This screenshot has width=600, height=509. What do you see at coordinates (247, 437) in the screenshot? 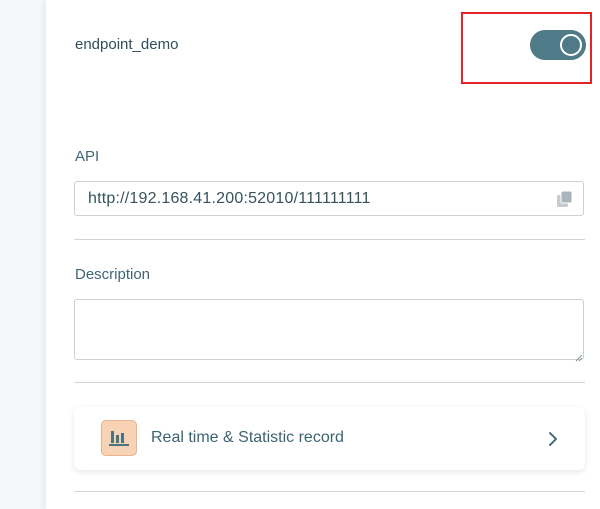
I see `stats-card-label: Real time & Statistic record` at bounding box center [247, 437].